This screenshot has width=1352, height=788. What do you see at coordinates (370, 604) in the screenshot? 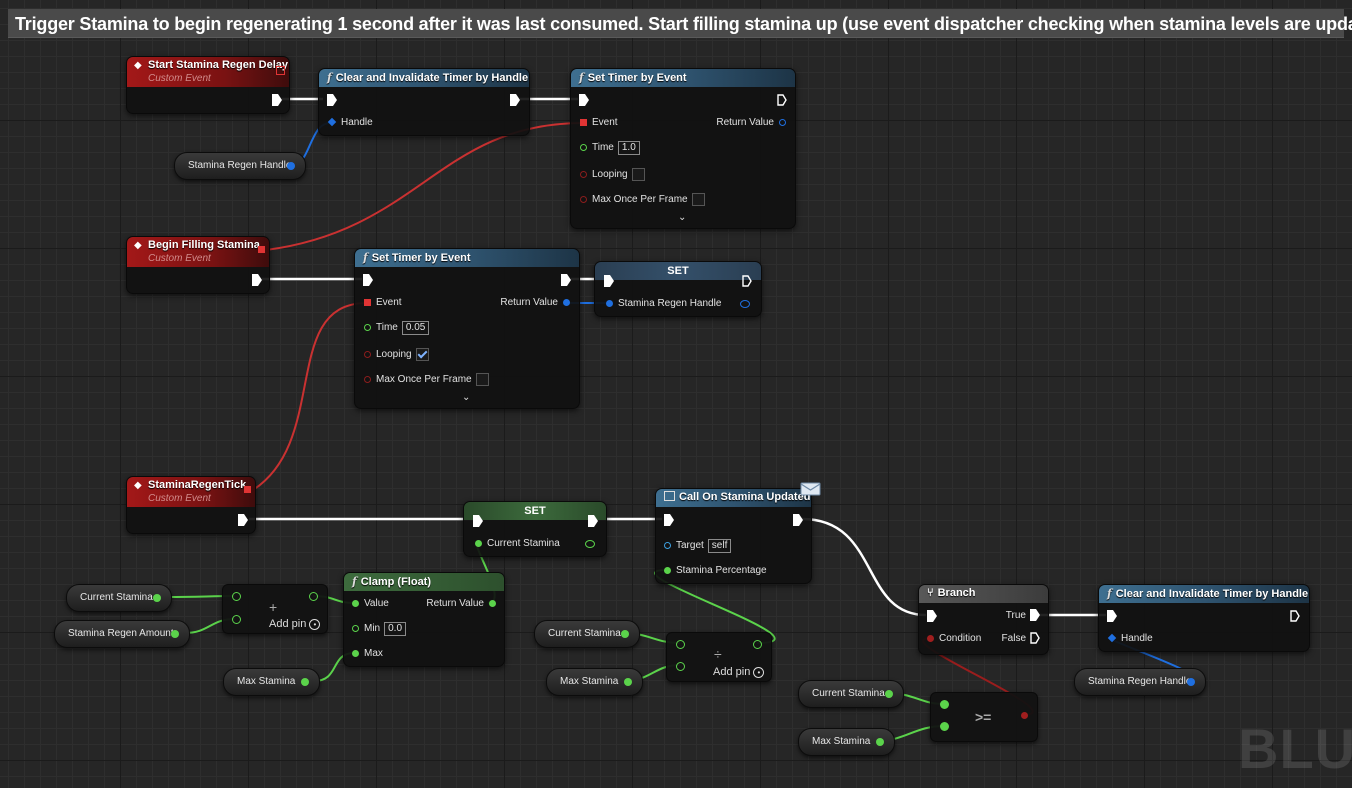
I see `value-pin: Value` at bounding box center [370, 604].